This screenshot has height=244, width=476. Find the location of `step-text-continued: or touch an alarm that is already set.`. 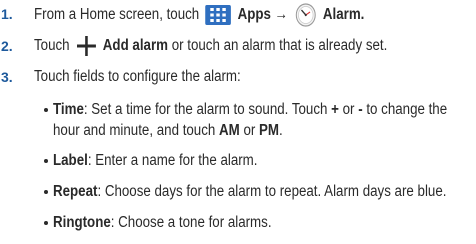

step-text-continued: or touch an alarm that is already set. is located at coordinates (279, 46).